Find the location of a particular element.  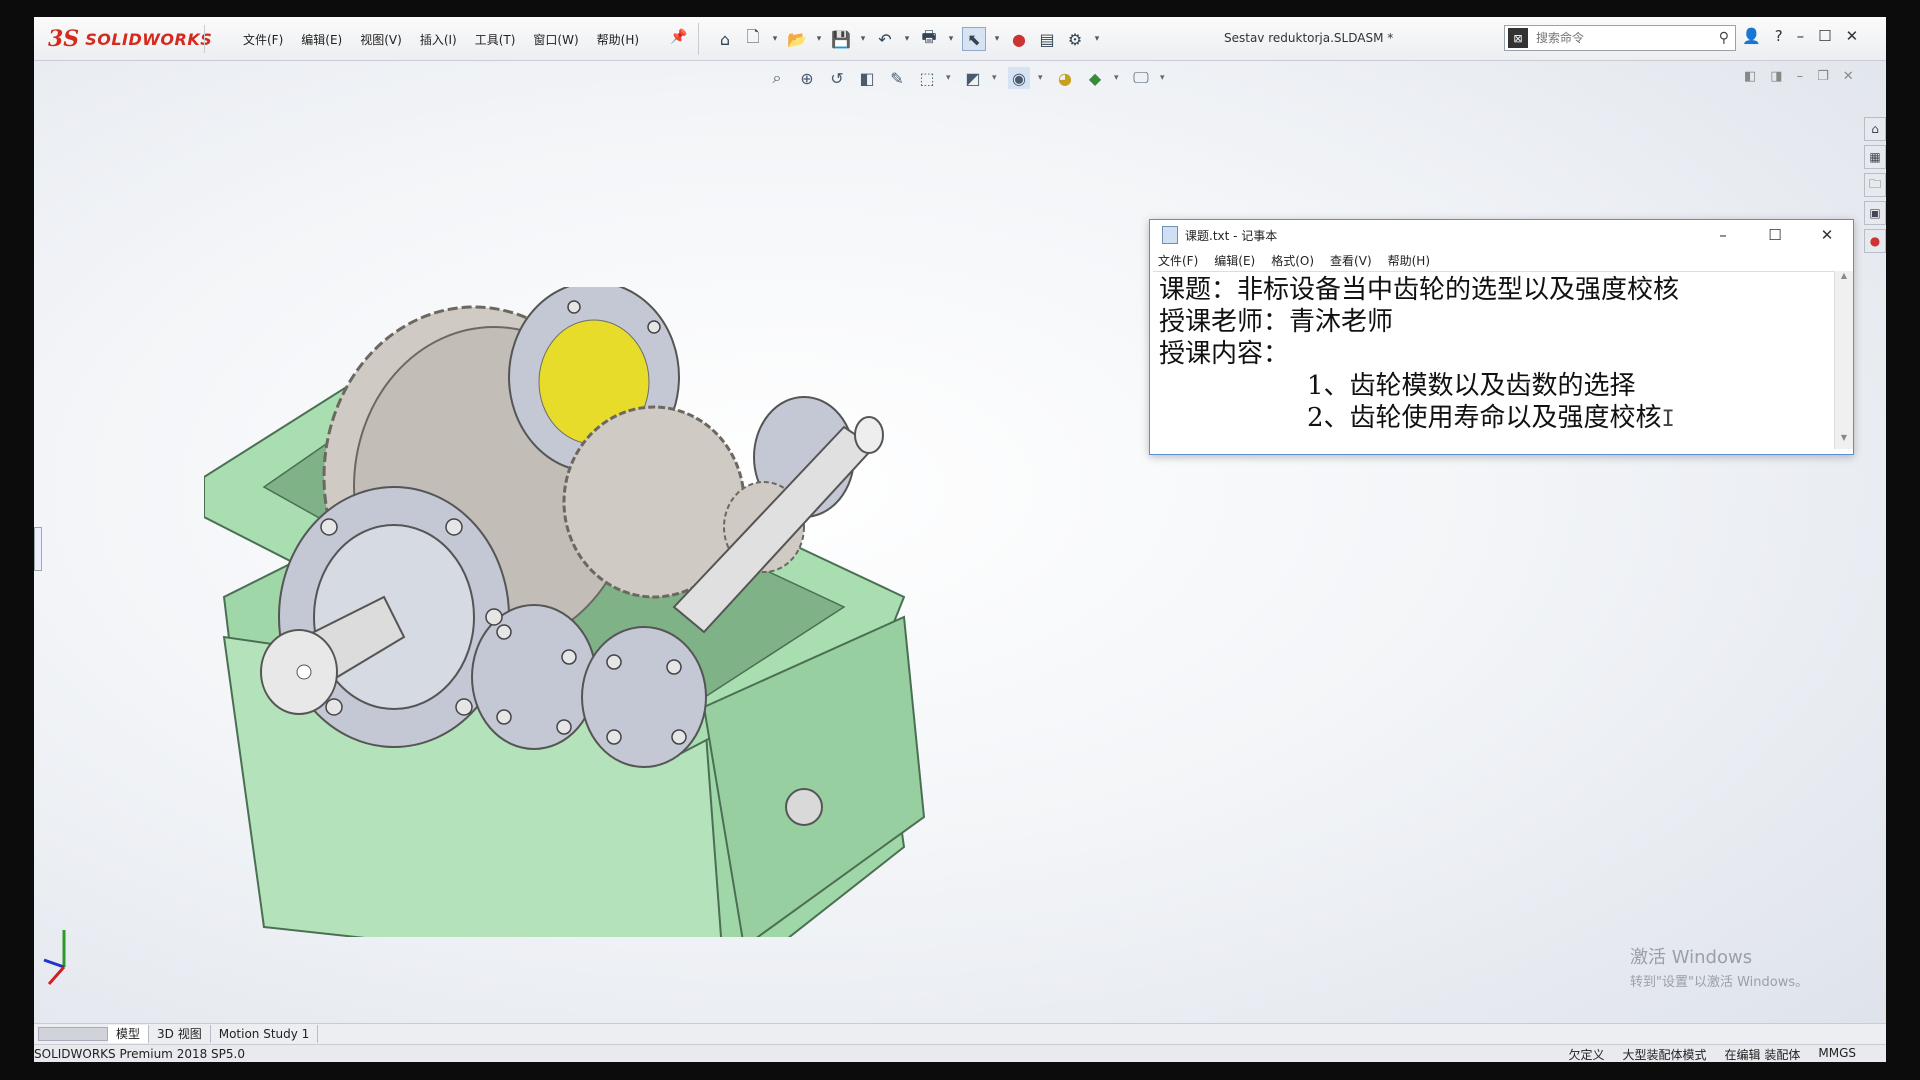

view-orientation-icon: ⬚ is located at coordinates (927, 78).